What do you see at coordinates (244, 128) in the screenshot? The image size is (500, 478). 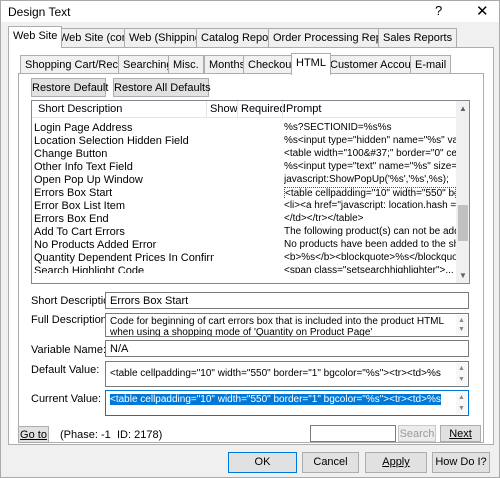 I see `list-item: Login Page Address %s?SECTIONID=%s%s` at bounding box center [244, 128].